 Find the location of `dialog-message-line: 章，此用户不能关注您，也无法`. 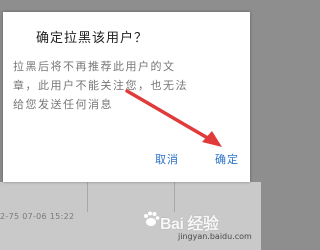

dialog-message-line: 章，此用户不能关注您，也无法 is located at coordinates (100, 85).